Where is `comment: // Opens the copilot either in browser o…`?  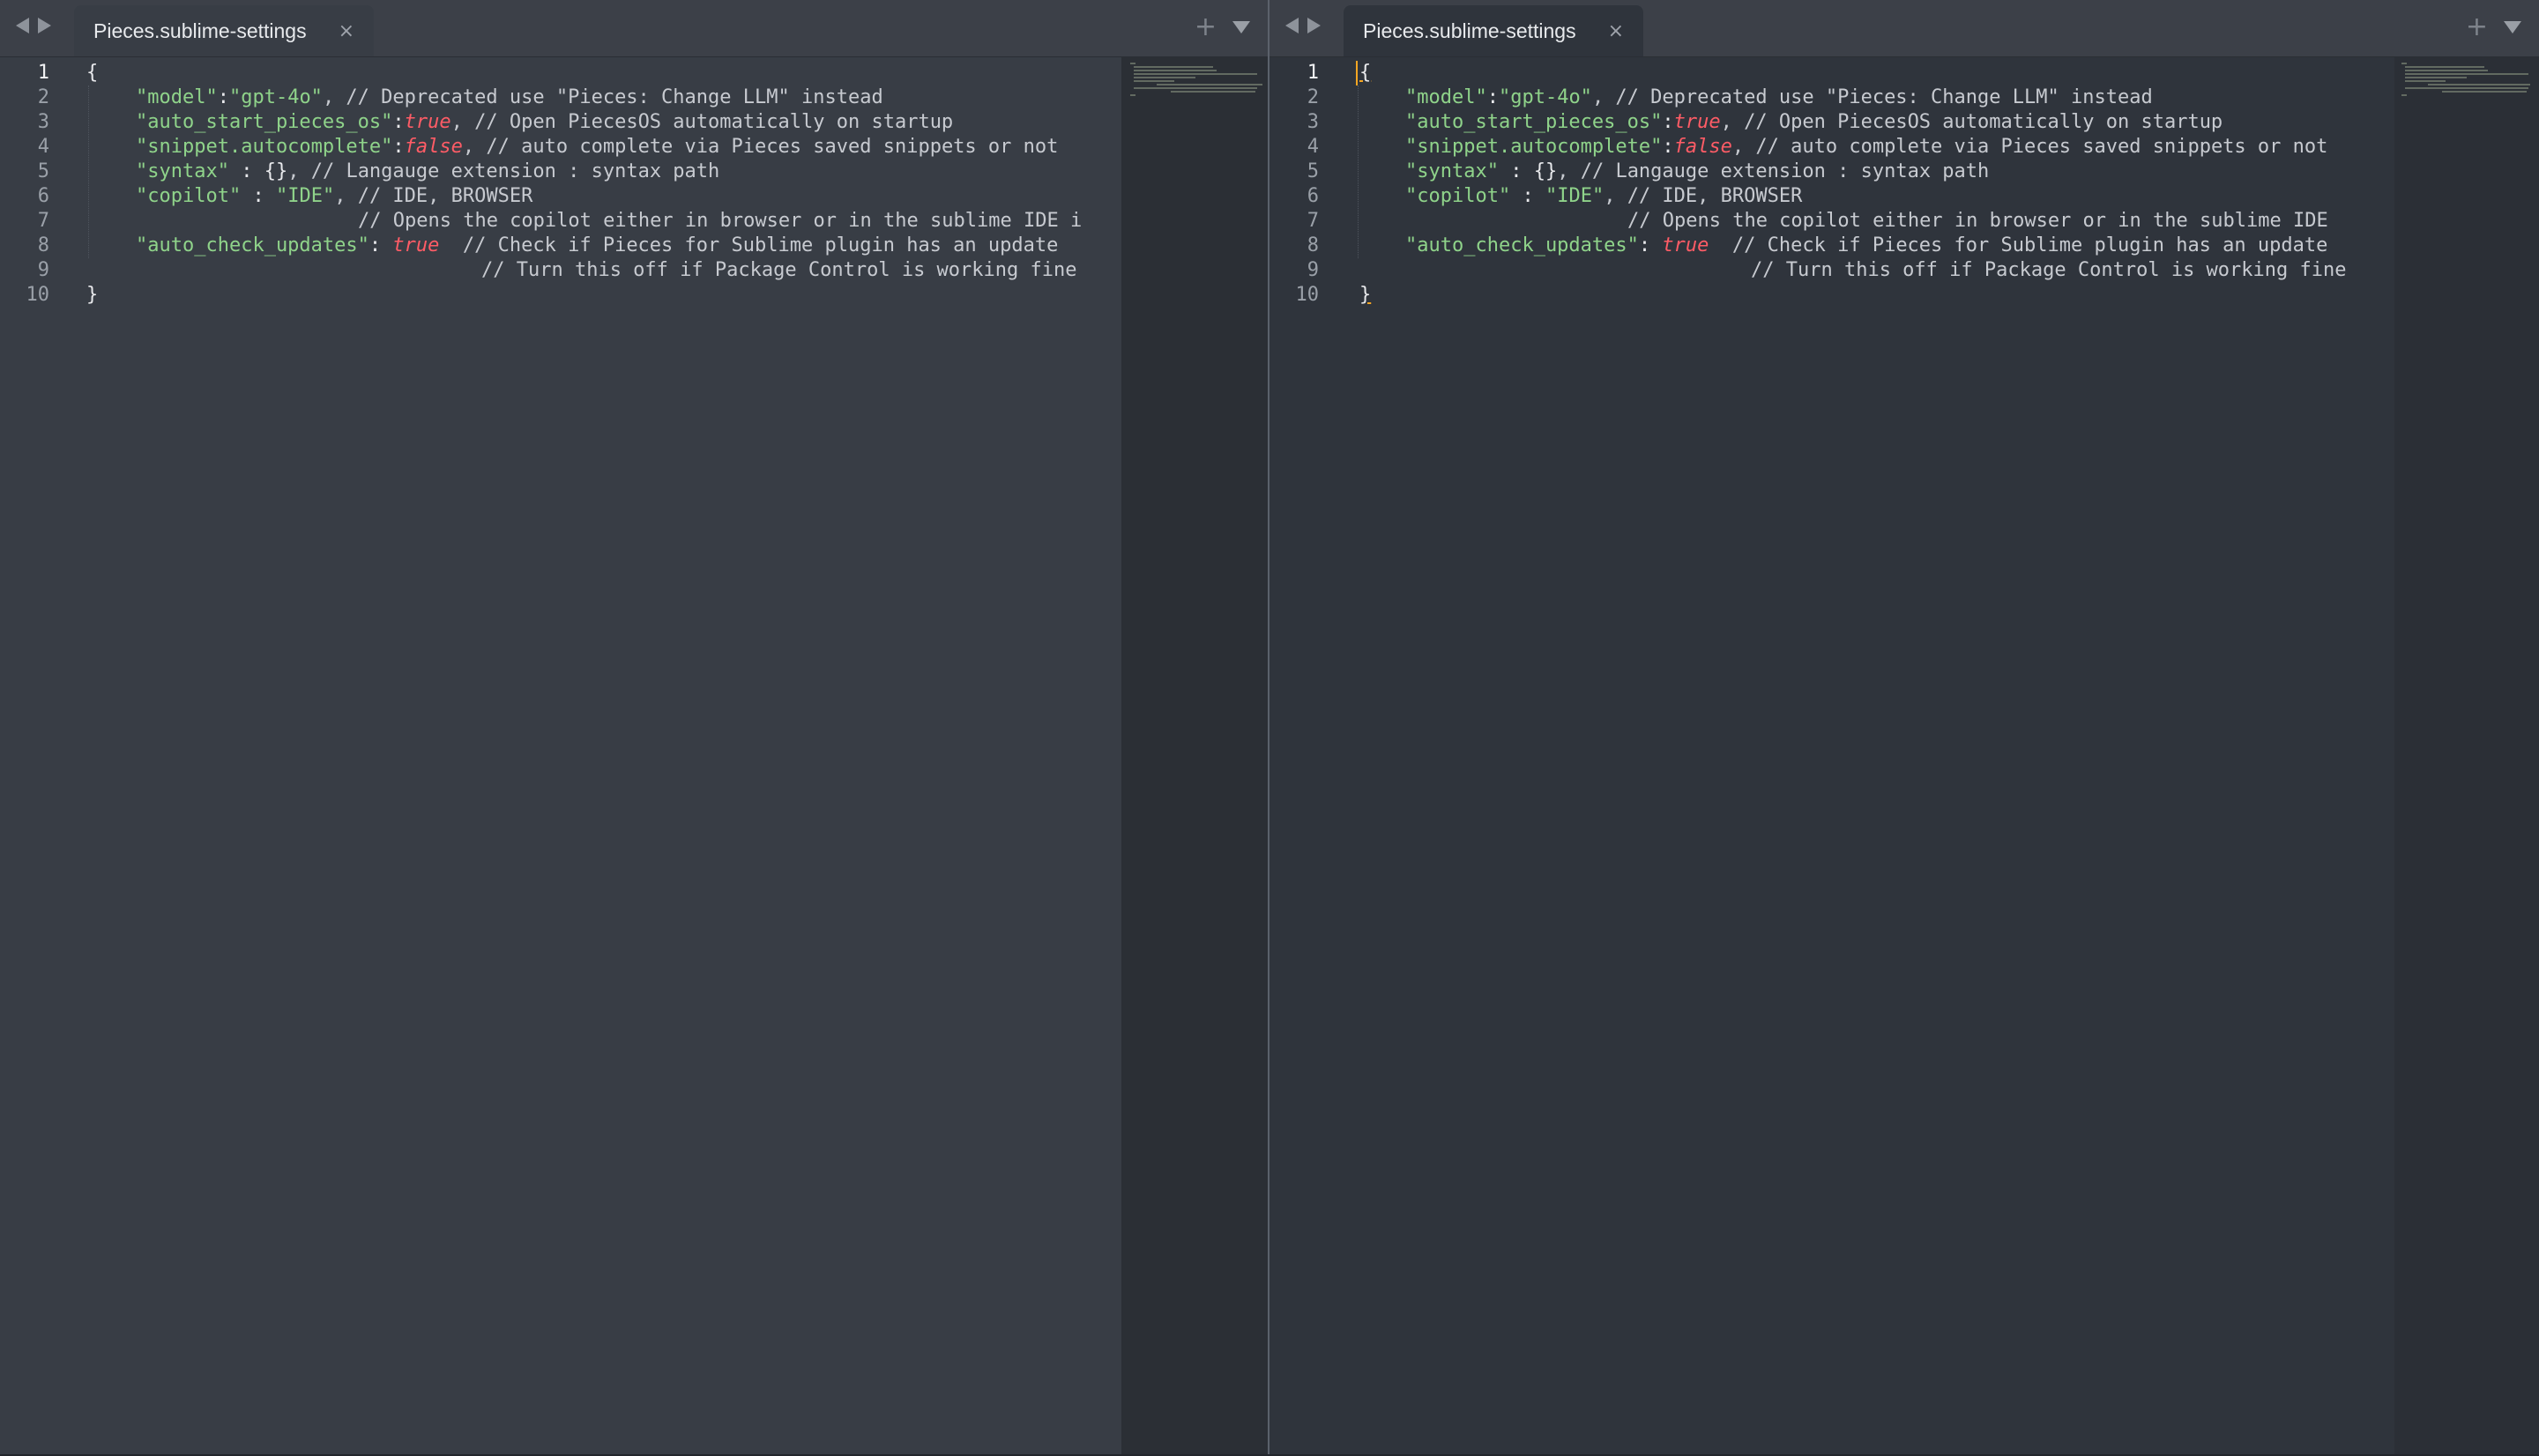 comment: // Opens the copilot either in browser o… is located at coordinates (1978, 221).